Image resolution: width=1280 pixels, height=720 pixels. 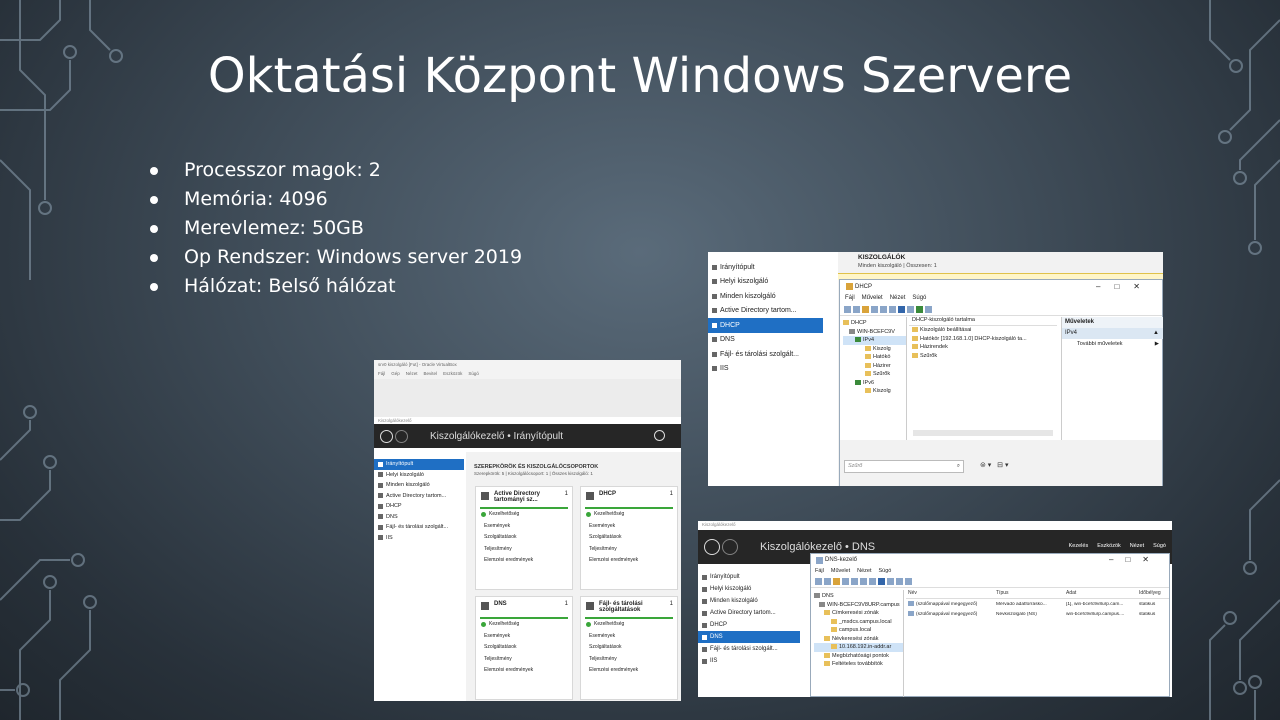 What do you see at coordinates (452, 374) in the screenshot?
I see `vbox-menu-item: Eszközök` at bounding box center [452, 374].